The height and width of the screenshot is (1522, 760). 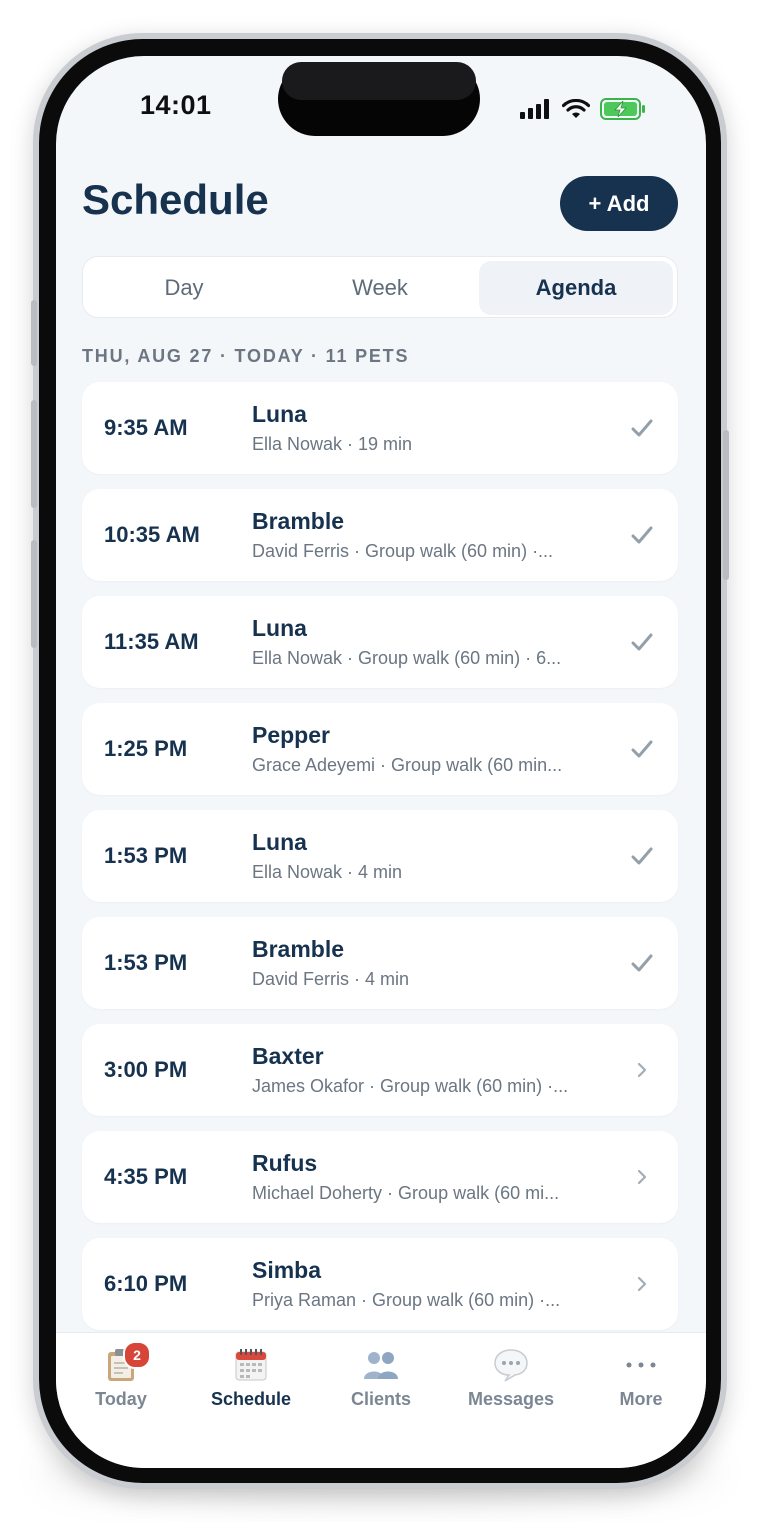 I want to click on appointment-detail: Ella Nowak · 4 min, so click(x=327, y=872).